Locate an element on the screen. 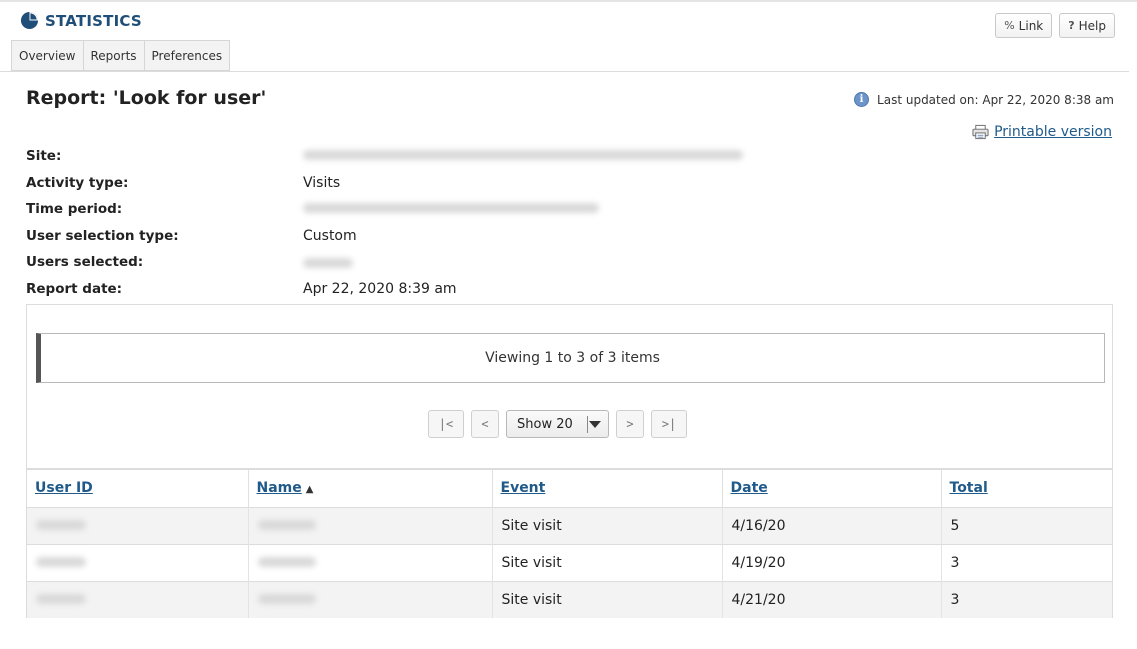 The image size is (1137, 649). caret-down-icon is located at coordinates (595, 424).